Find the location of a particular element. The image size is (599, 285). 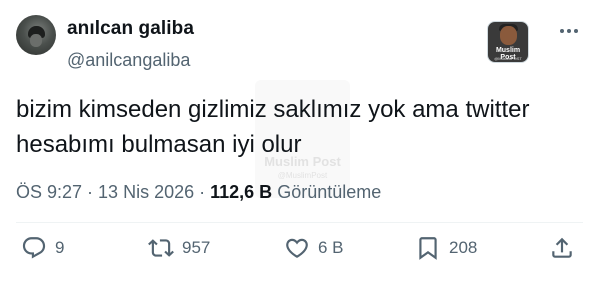

more-button is located at coordinates (569, 31).